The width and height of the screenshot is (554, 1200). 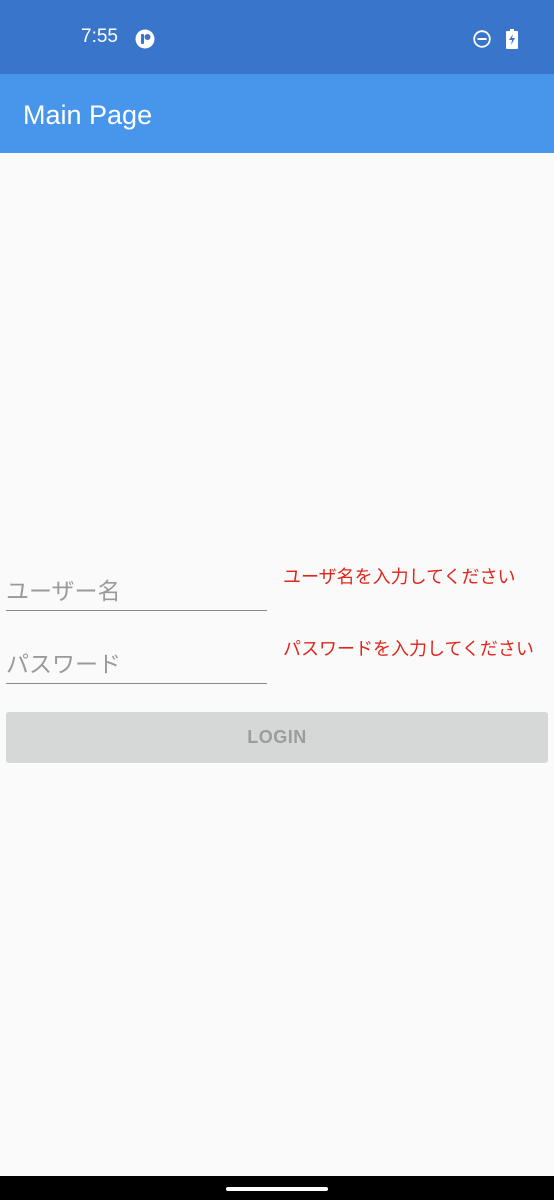 I want to click on battery-charging-icon, so click(x=512, y=39).